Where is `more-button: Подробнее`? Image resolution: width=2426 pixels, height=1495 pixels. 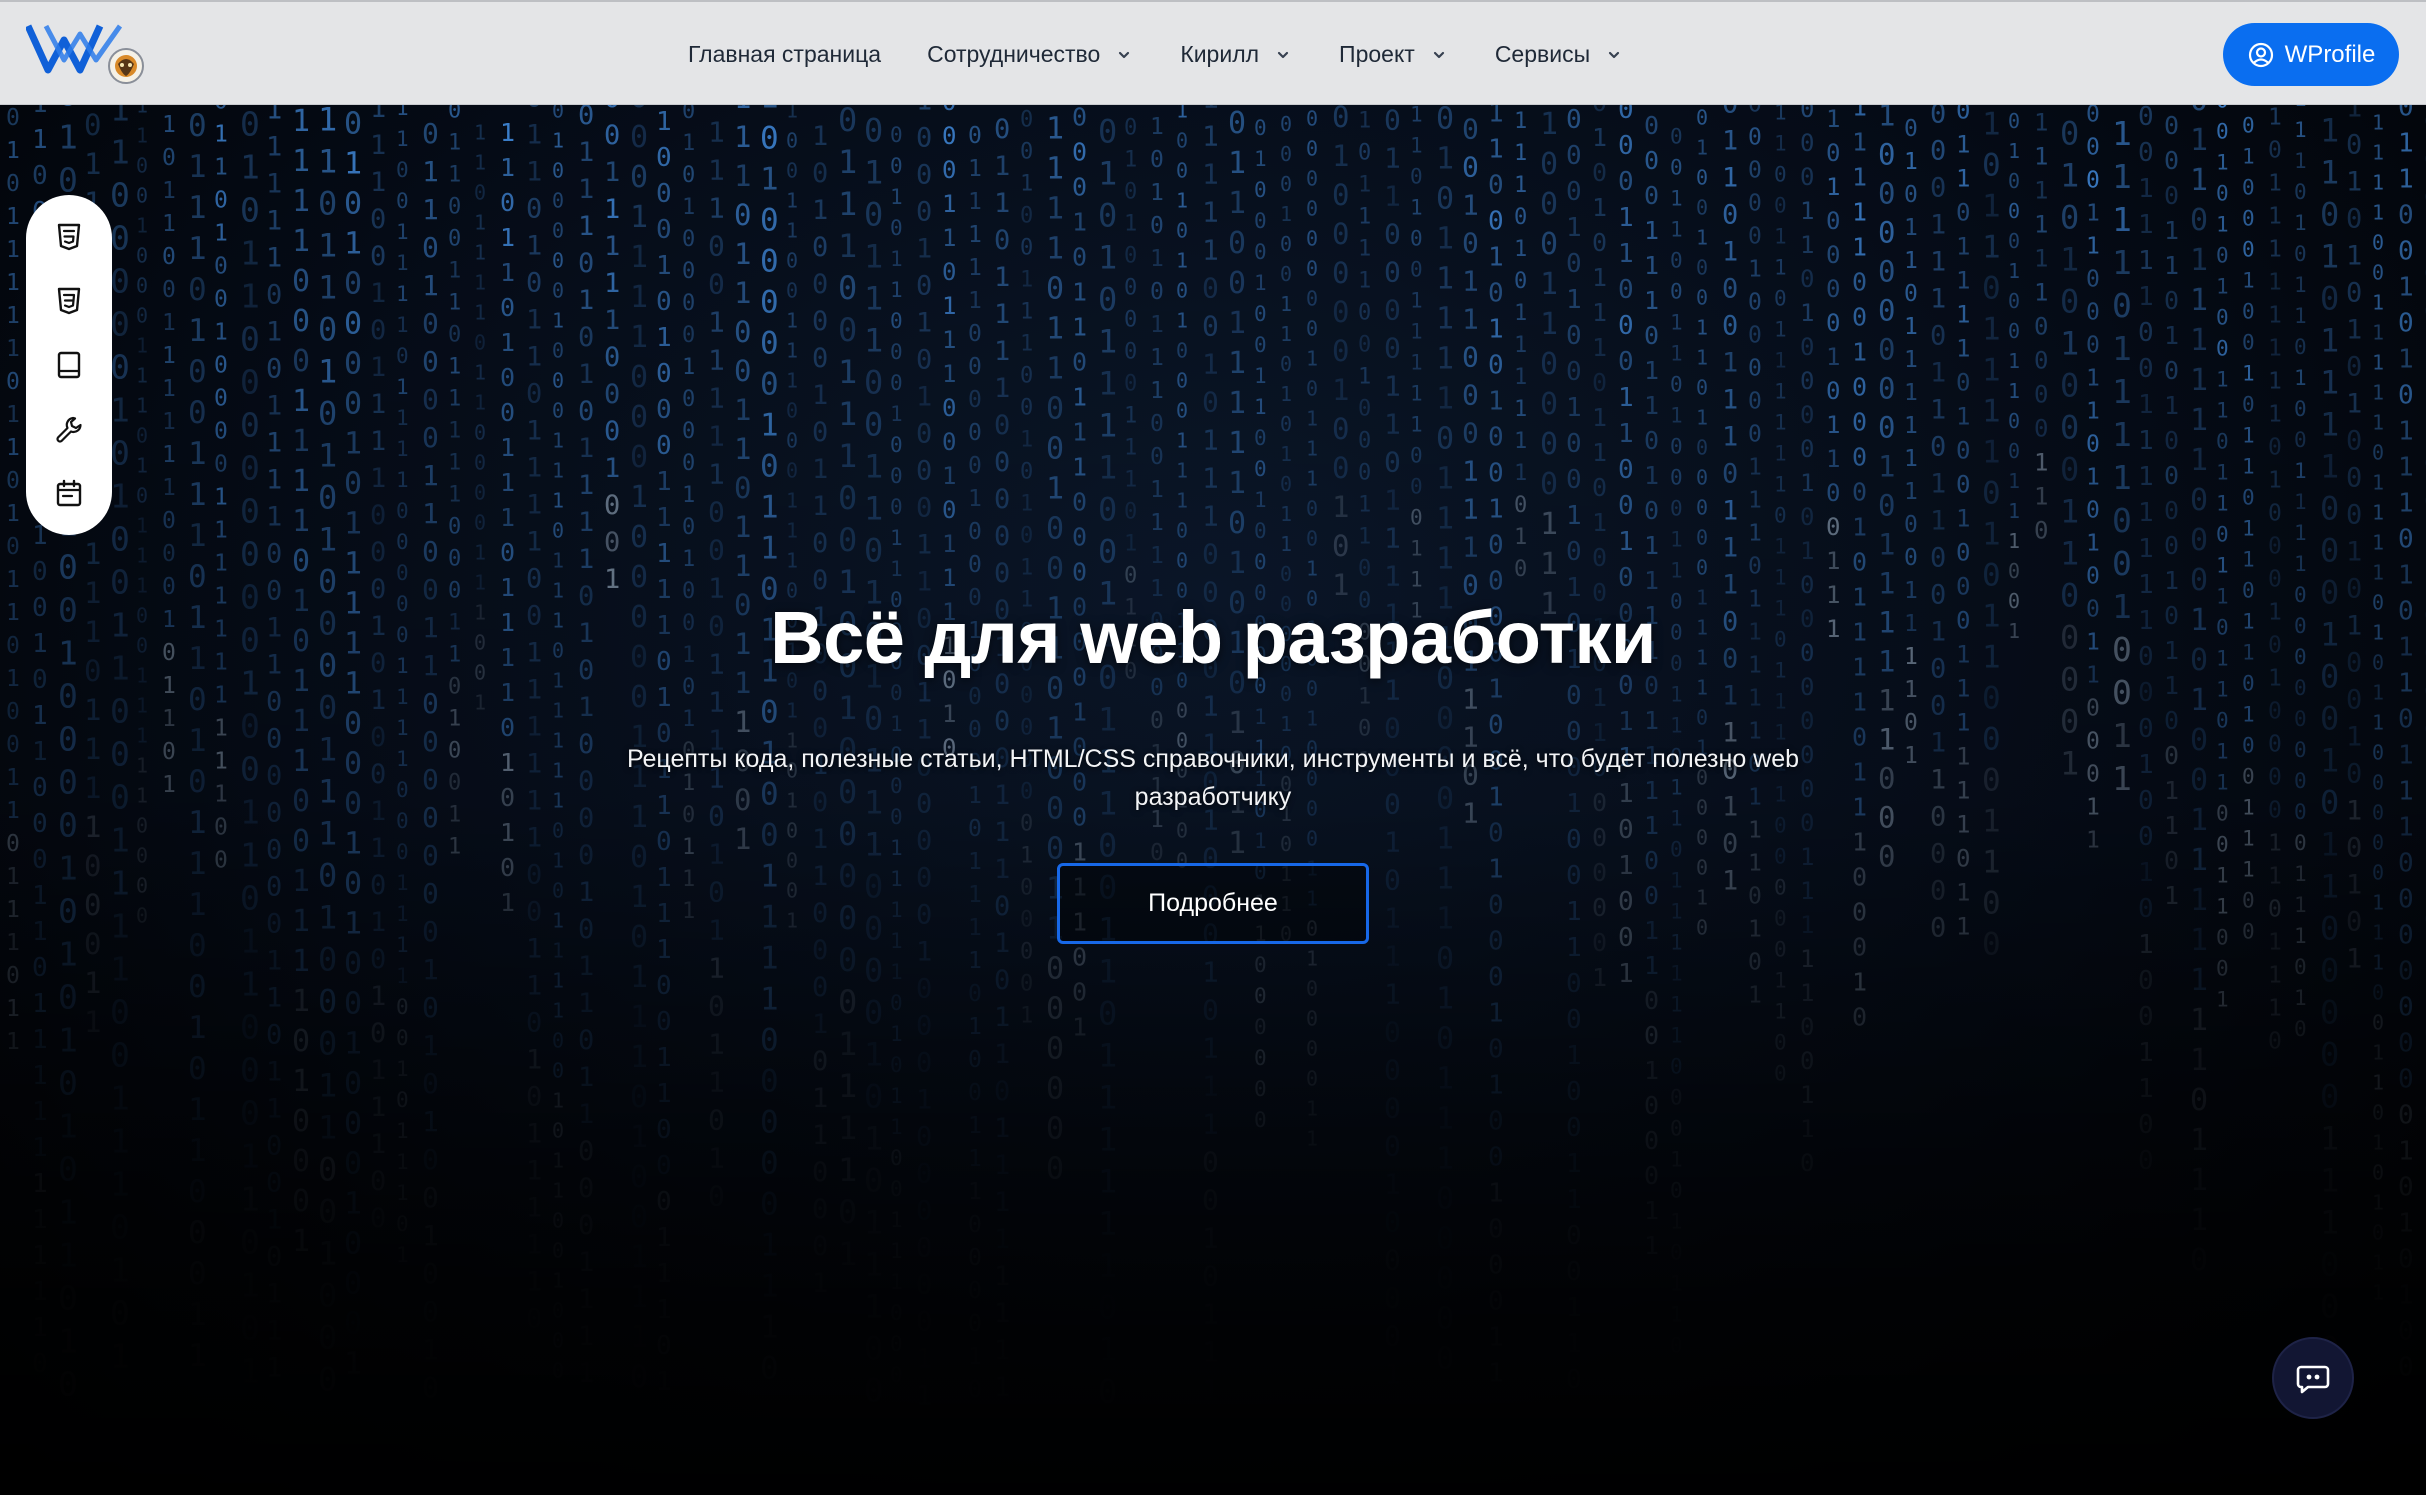 more-button: Подробнее is located at coordinates (1213, 903).